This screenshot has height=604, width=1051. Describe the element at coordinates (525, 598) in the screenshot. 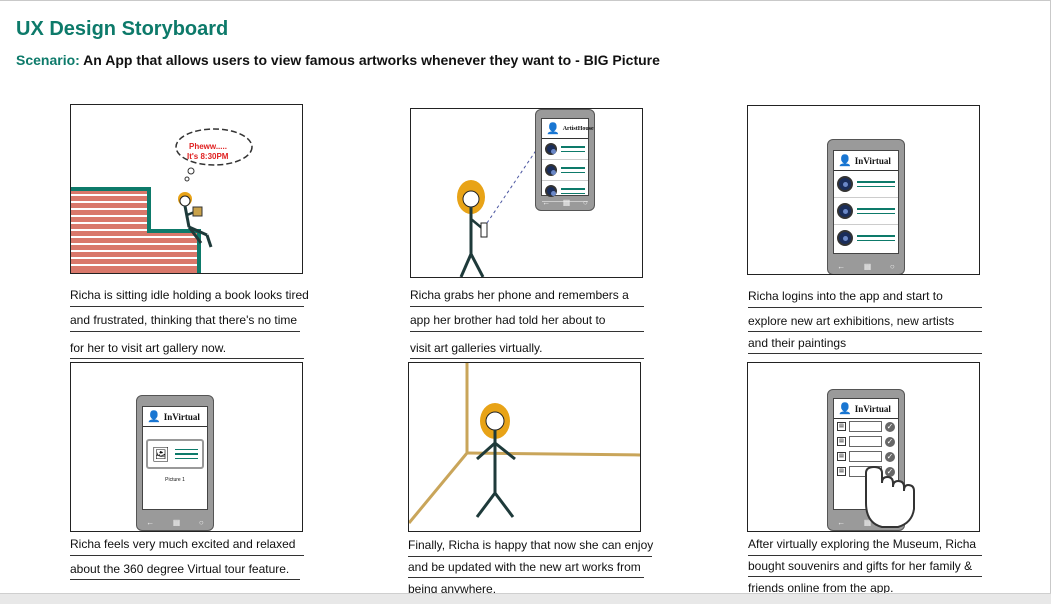

I see `bottom-scrollbar` at that location.